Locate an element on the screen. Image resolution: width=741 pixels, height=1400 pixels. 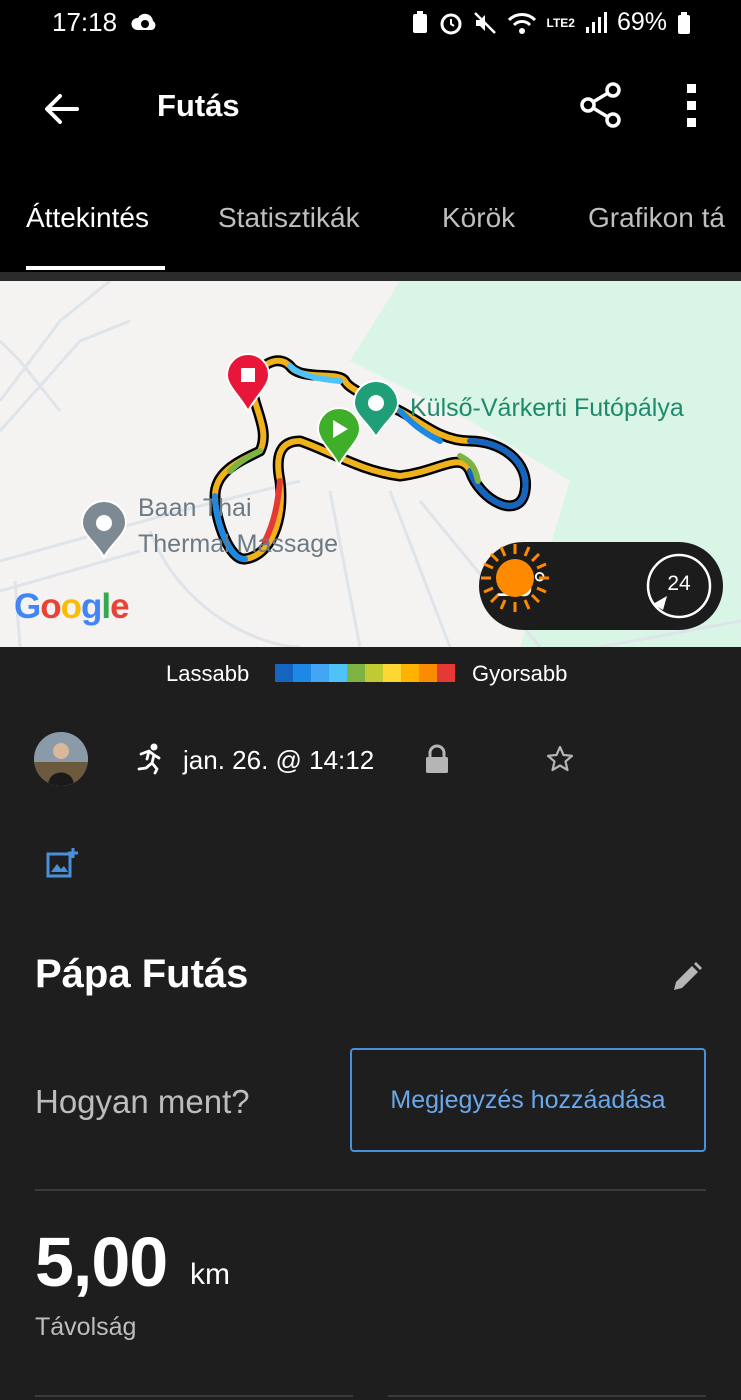
activity-date: jan. 26. @ 14:12 is located at coordinates (279, 760).